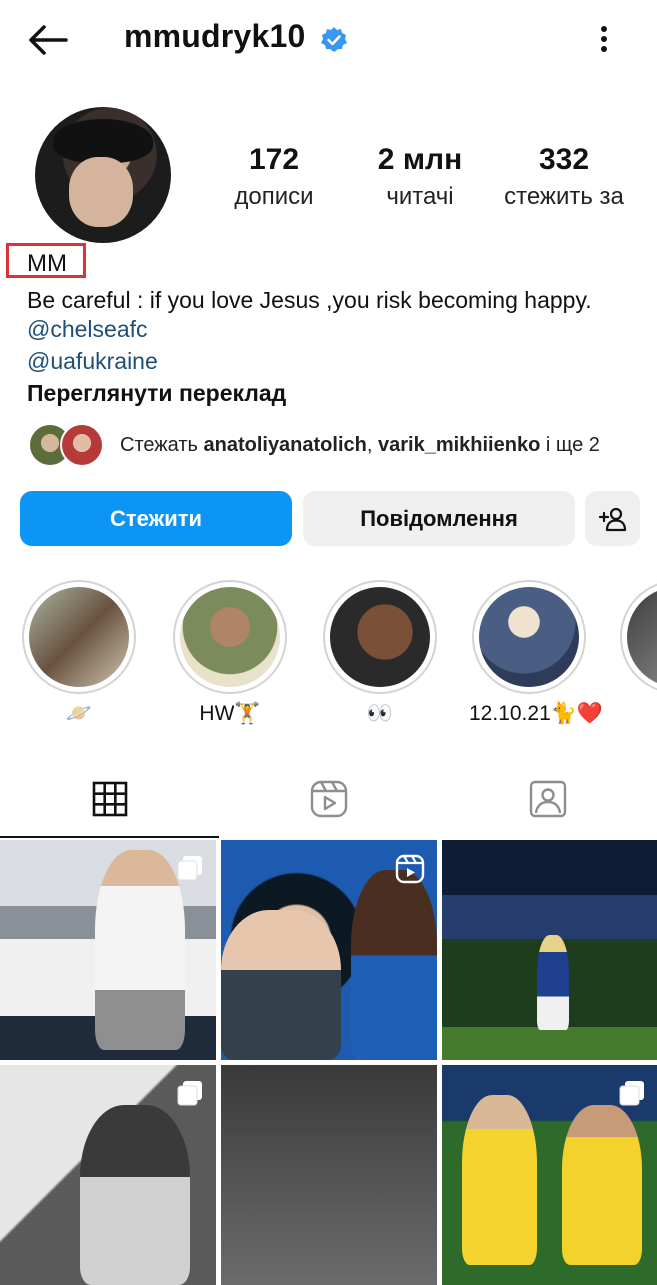 The width and height of the screenshot is (657, 1285). Describe the element at coordinates (156, 518) in the screenshot. I see `follow-button: Стежити` at that location.